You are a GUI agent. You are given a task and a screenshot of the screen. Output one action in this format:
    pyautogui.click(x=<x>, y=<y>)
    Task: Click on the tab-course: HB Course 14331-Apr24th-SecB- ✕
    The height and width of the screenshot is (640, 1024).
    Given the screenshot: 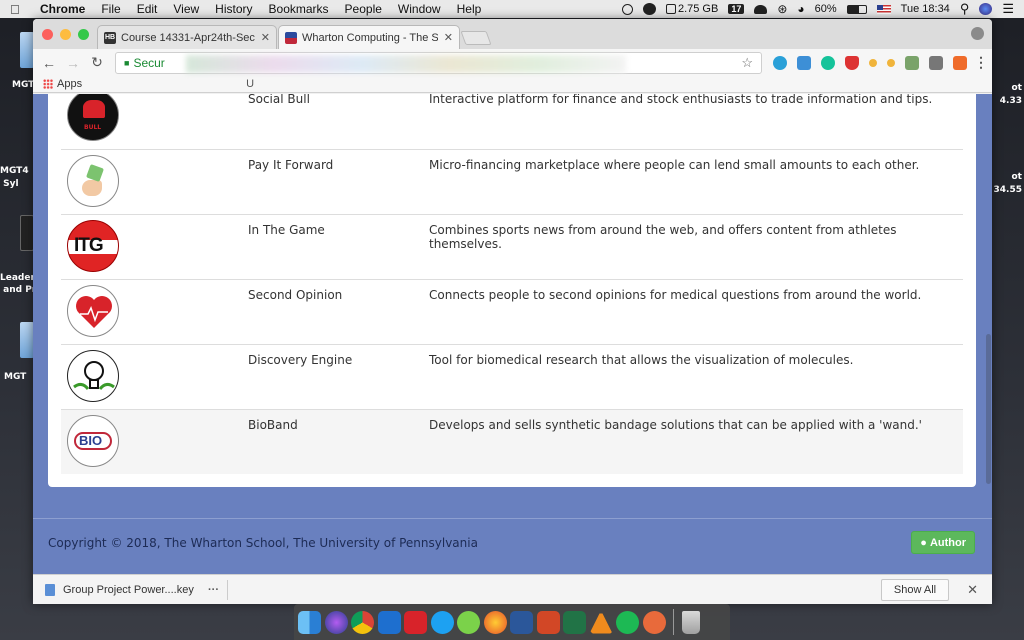 What is the action you would take?
    pyautogui.click(x=187, y=37)
    